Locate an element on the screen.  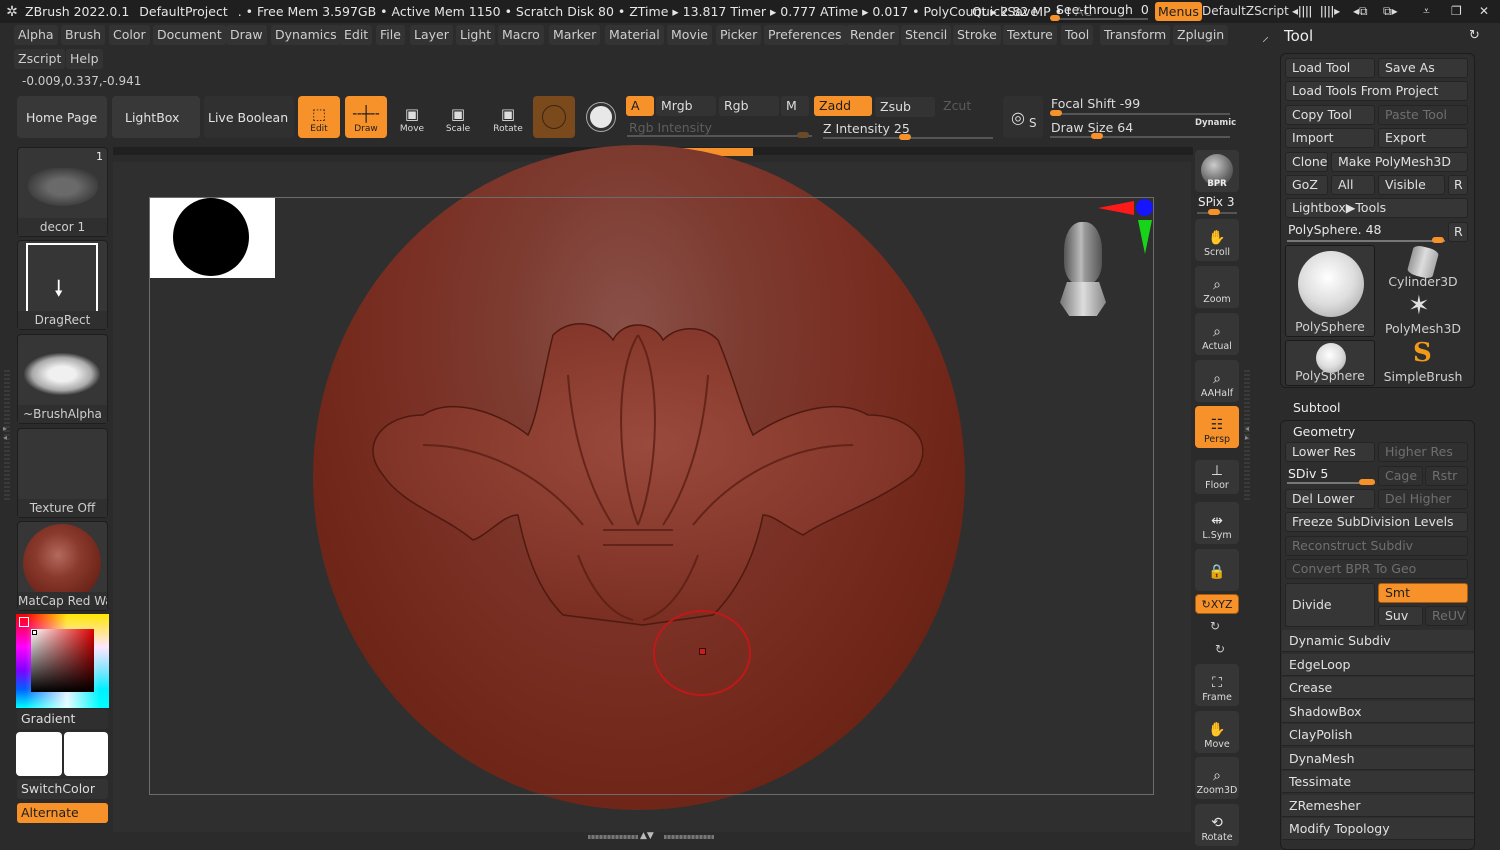
zcut-button: Zcut is located at coordinates (963, 106).